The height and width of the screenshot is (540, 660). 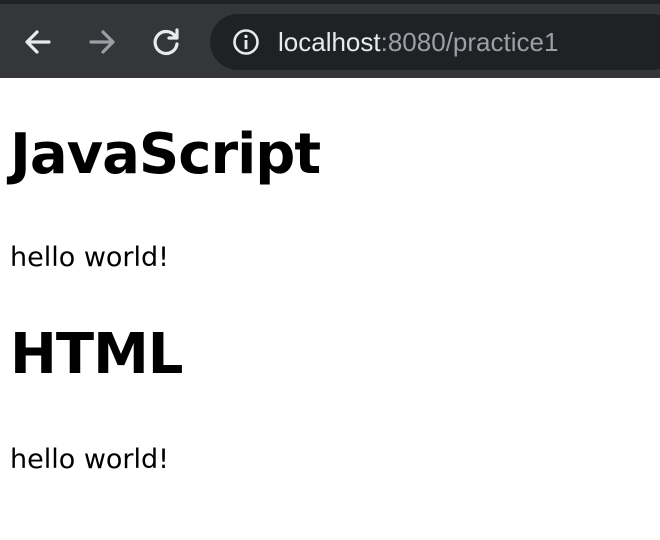 What do you see at coordinates (89, 459) in the screenshot?
I see `paragraph-html: hello world!` at bounding box center [89, 459].